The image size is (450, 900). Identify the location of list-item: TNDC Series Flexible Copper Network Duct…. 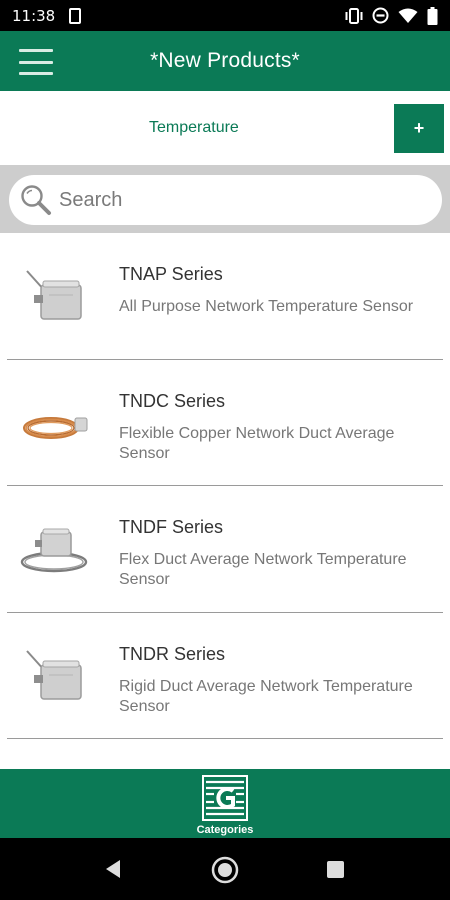
(225, 423).